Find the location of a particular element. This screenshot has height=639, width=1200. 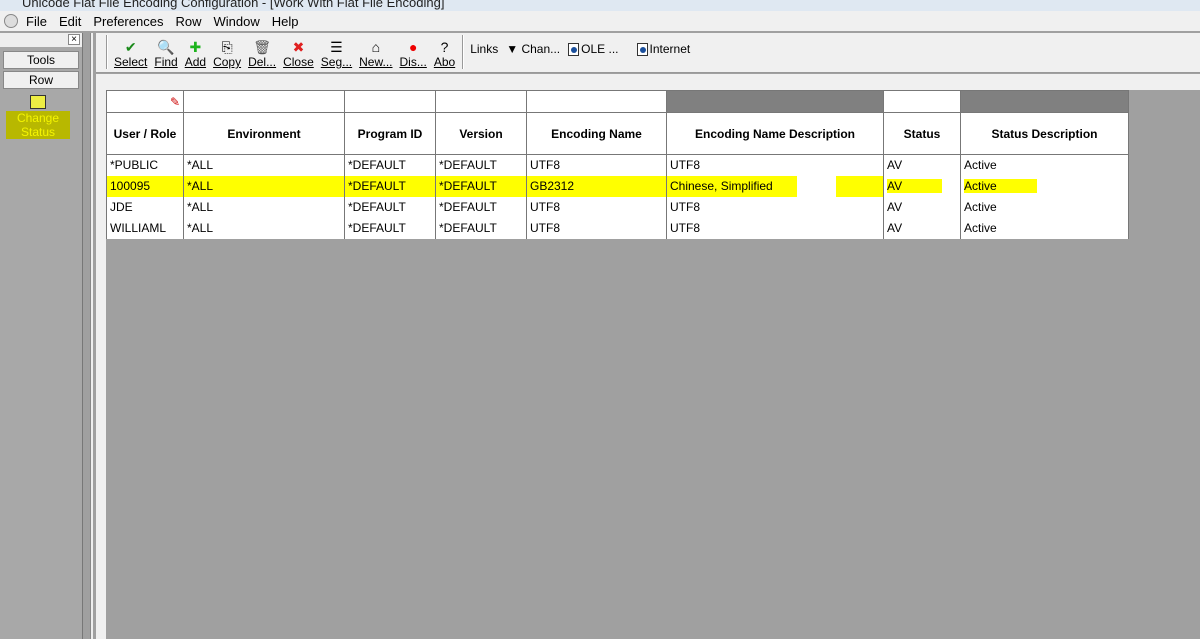

tools-button: Tools is located at coordinates (41, 60).